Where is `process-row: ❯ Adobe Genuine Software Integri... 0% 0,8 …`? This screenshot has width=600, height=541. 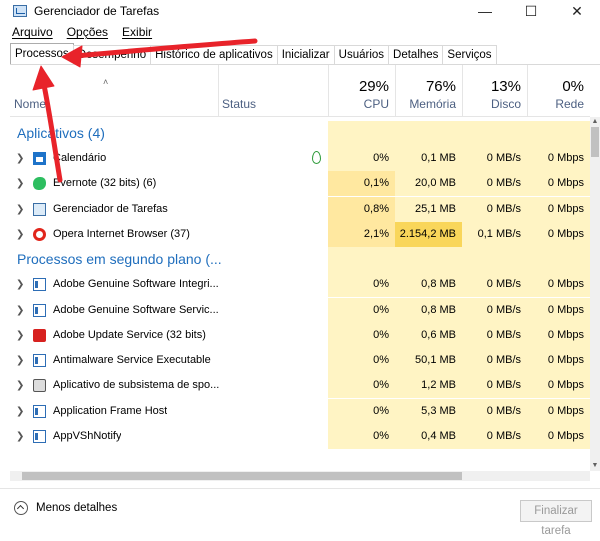 process-row: ❯ Adobe Genuine Software Integri... 0% 0,8 … is located at coordinates (300, 285).